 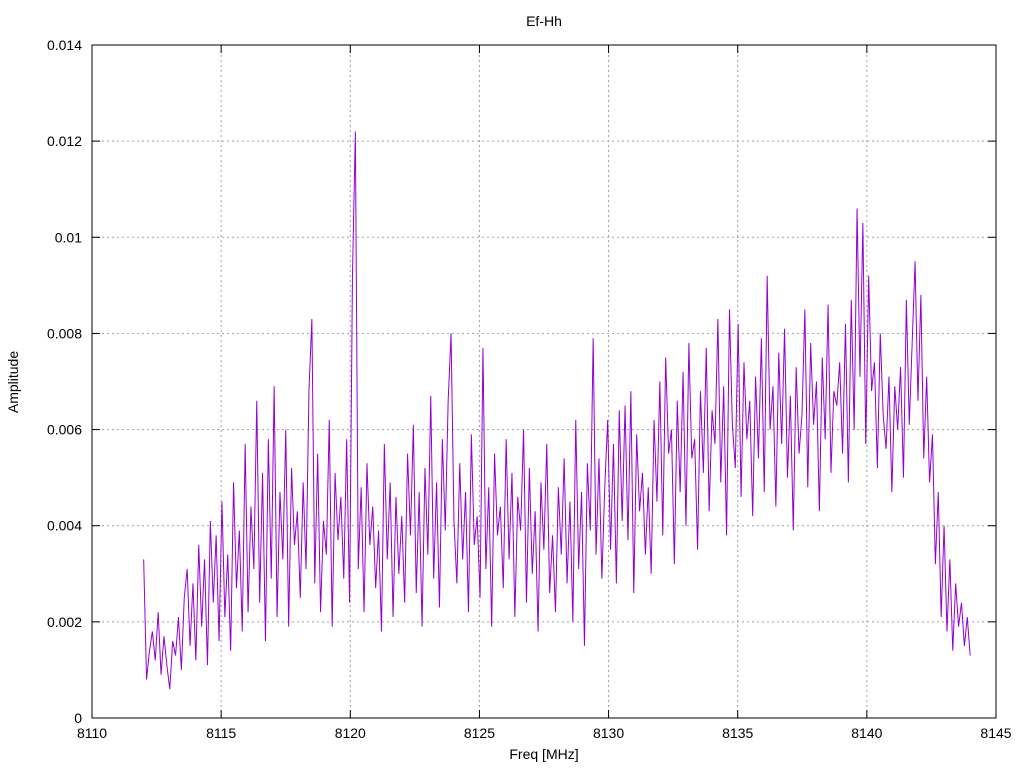 What do you see at coordinates (92, 733) in the screenshot?
I see `x-tick-label: 8110` at bounding box center [92, 733].